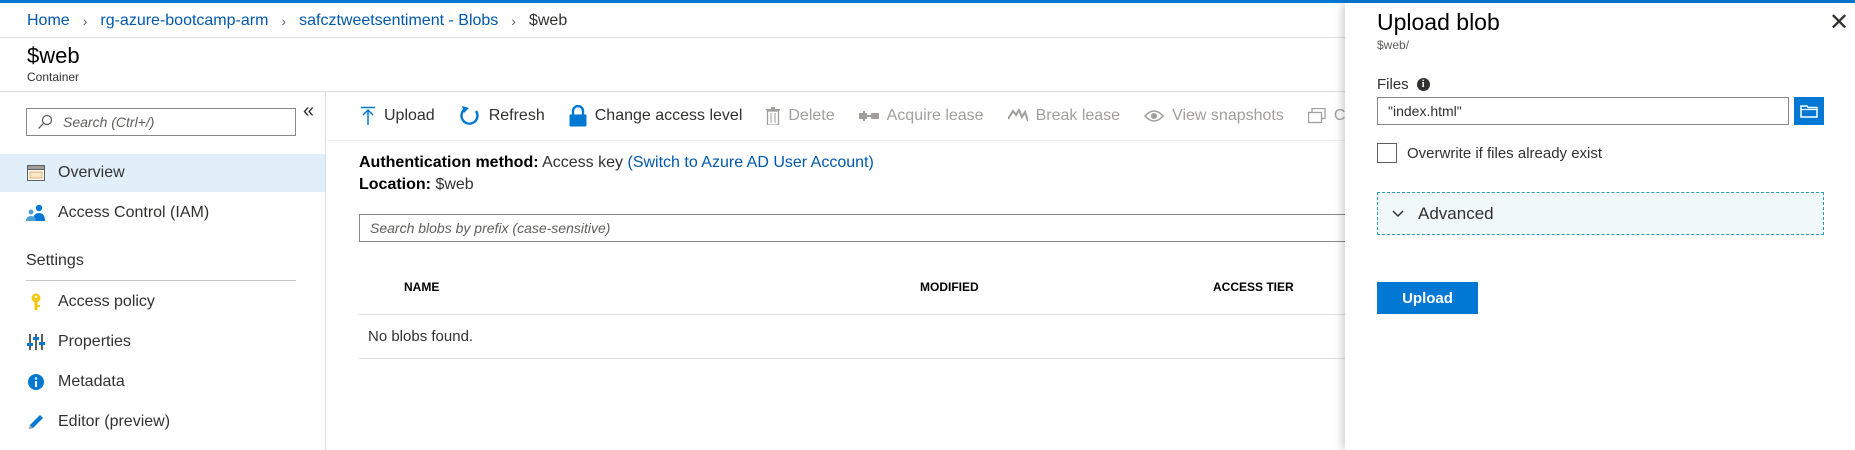 This screenshot has width=1855, height=450. Describe the element at coordinates (53, 77) in the screenshot. I see `page-subtitle: Container` at that location.